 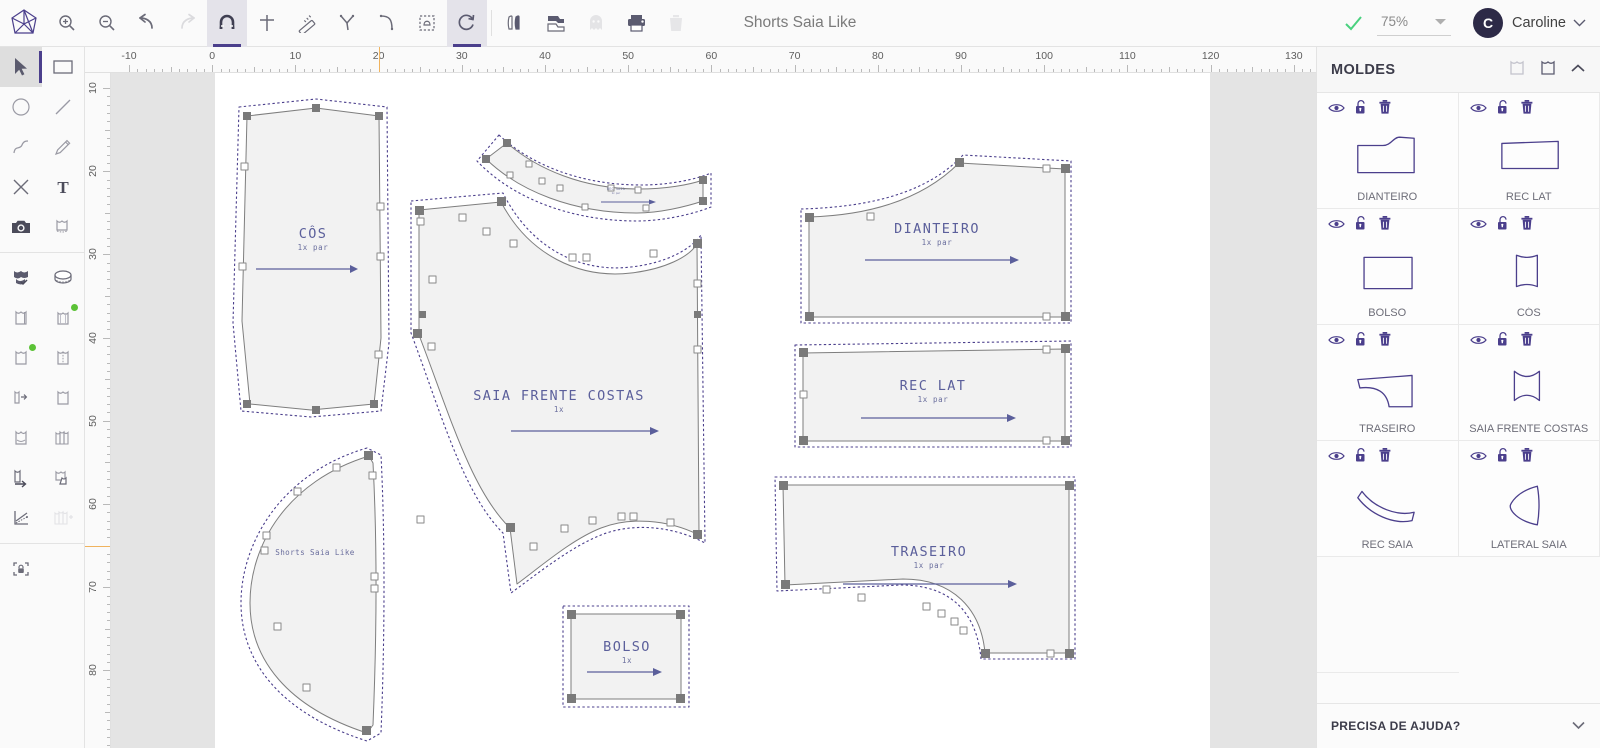 I want to click on molde-cell: CÓS, so click(x=1529, y=267).